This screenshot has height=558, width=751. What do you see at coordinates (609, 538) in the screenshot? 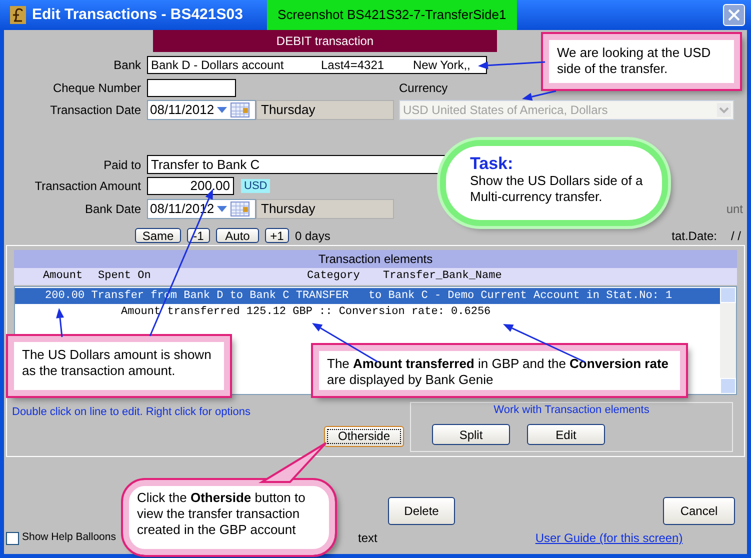
I see `user-guide-link: User Guide (for this screen)` at bounding box center [609, 538].